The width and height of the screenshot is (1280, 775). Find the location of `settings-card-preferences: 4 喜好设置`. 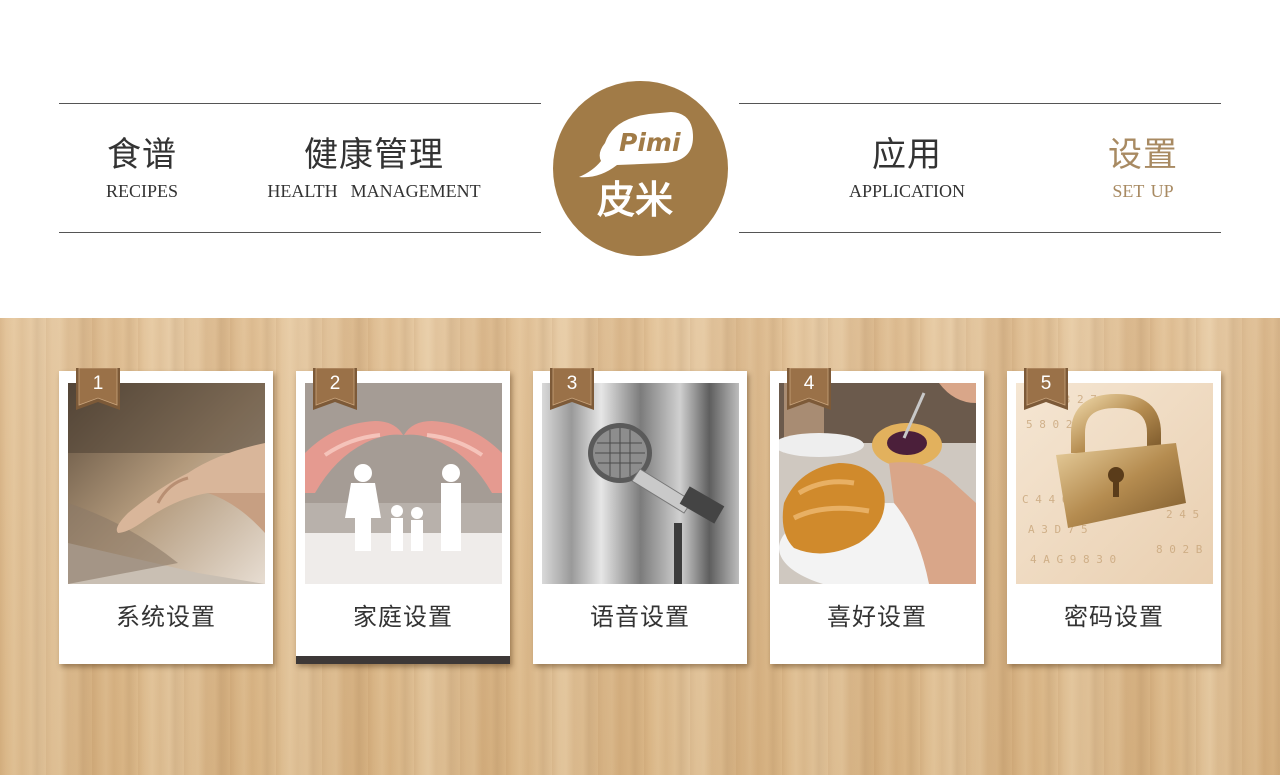

settings-card-preferences: 4 喜好设置 is located at coordinates (877, 515).